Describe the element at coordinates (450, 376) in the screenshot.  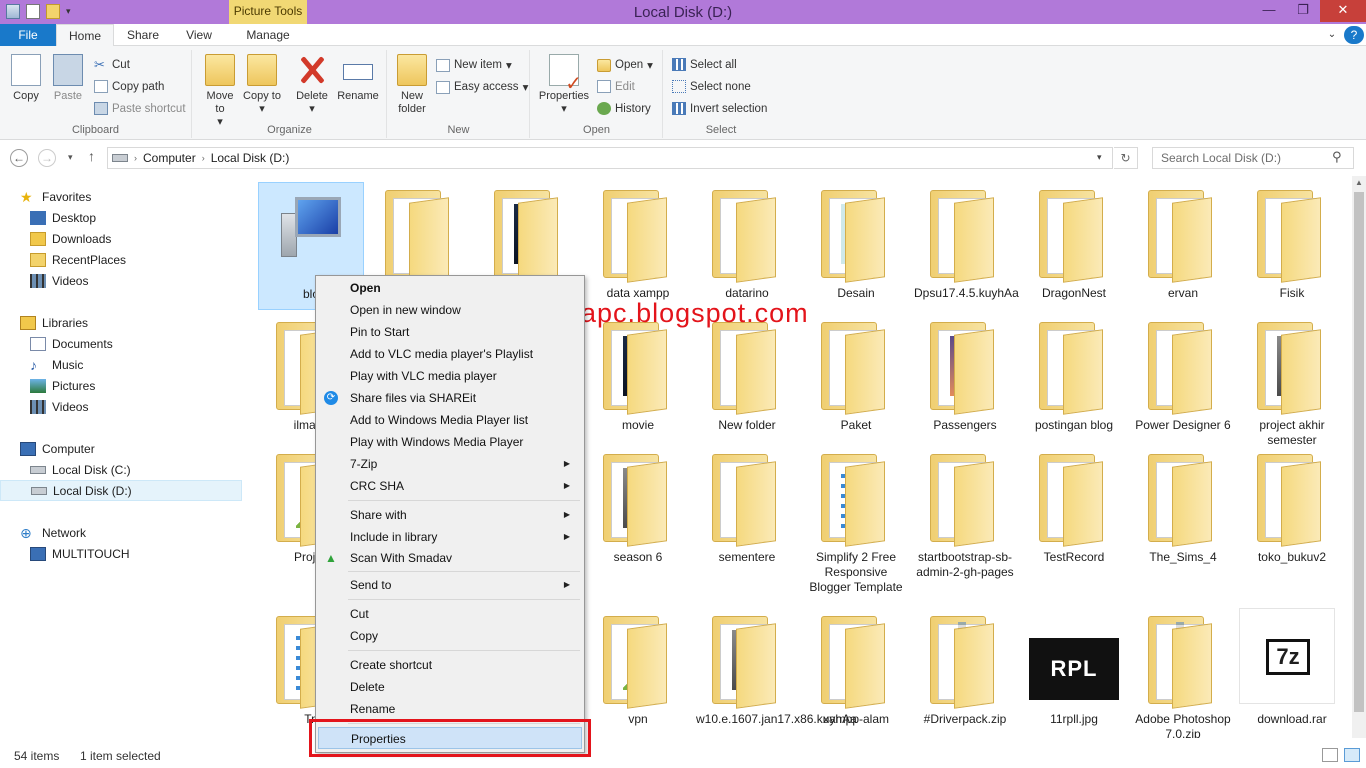
I see `menu-vlc-play: Play with VLC media player` at that location.